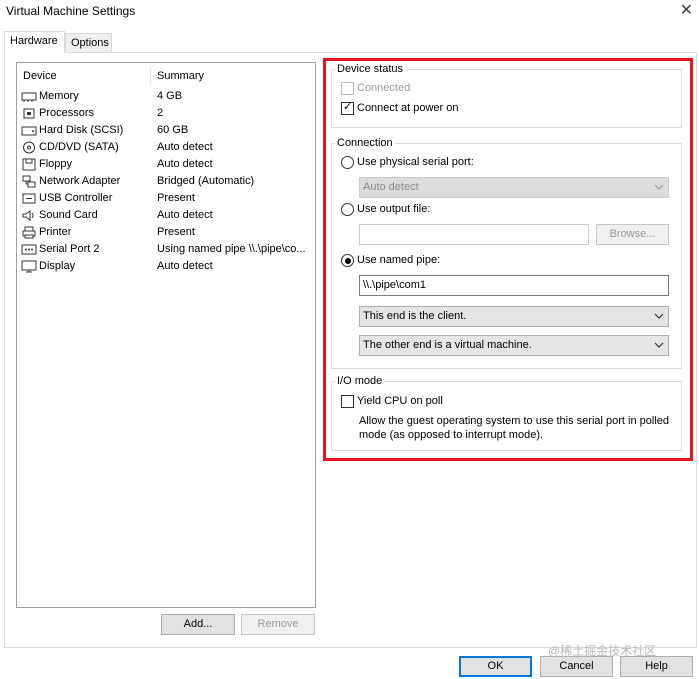 The height and width of the screenshot is (679, 699). I want to click on checkmark-icon: ✓, so click(348, 107).